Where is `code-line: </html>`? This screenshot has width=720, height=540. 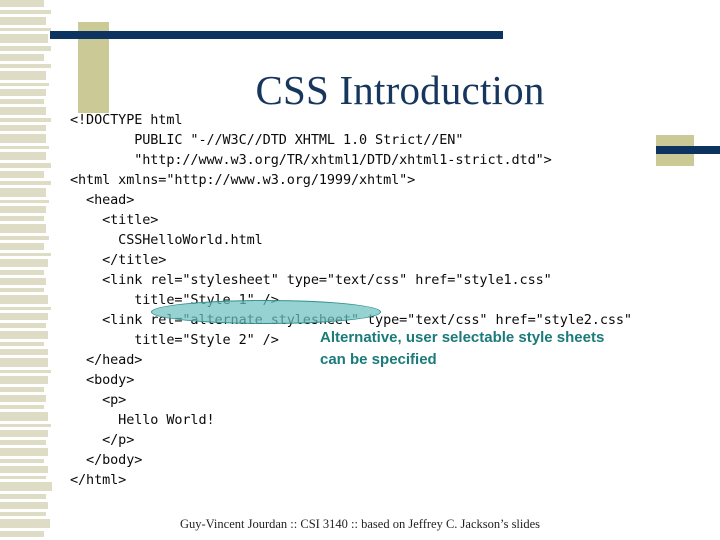
code-line: </html> is located at coordinates (98, 480).